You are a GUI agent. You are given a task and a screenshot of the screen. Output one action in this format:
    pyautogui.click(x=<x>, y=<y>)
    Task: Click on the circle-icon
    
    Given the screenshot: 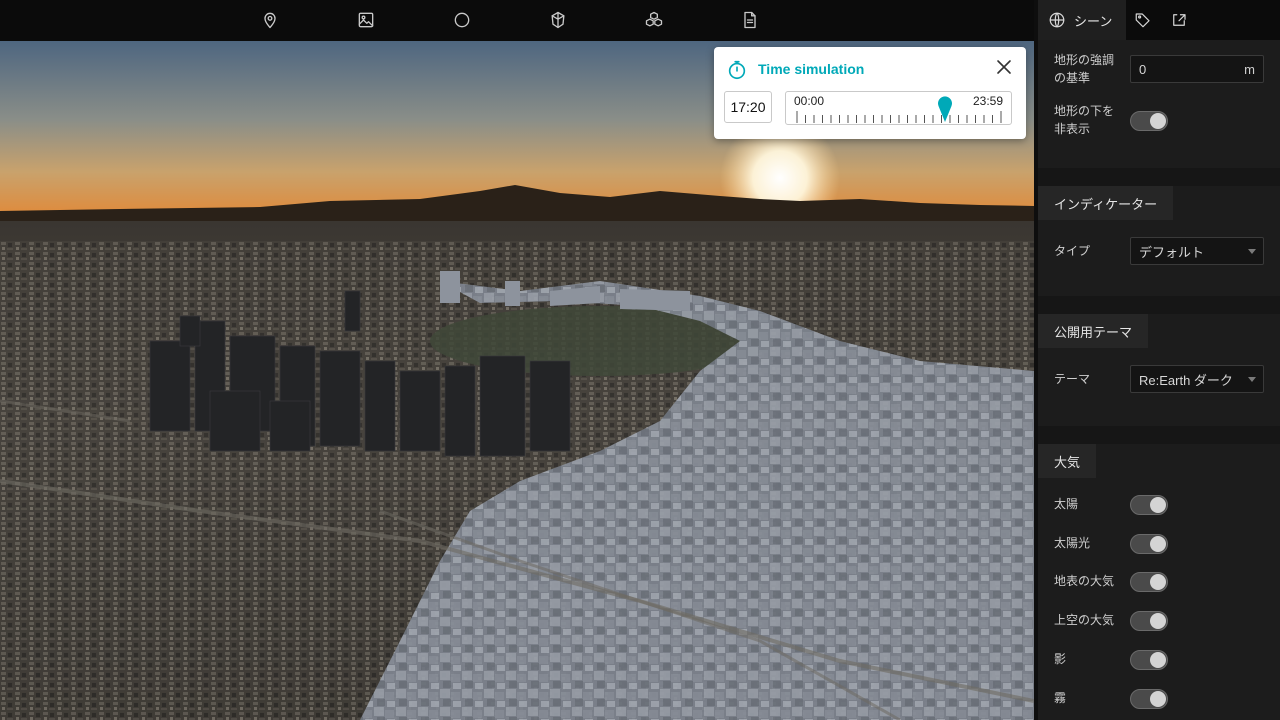 What is the action you would take?
    pyautogui.click(x=462, y=20)
    